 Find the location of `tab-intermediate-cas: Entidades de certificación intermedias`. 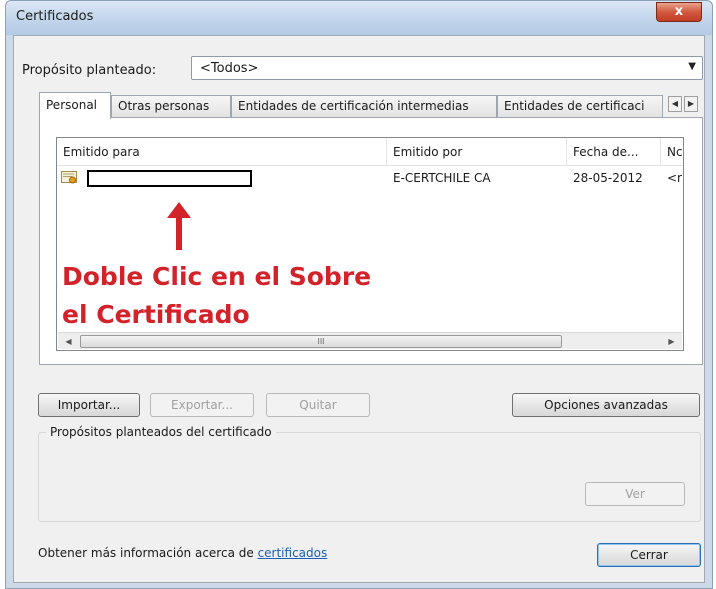

tab-intermediate-cas: Entidades de certificación intermedias is located at coordinates (364, 106).